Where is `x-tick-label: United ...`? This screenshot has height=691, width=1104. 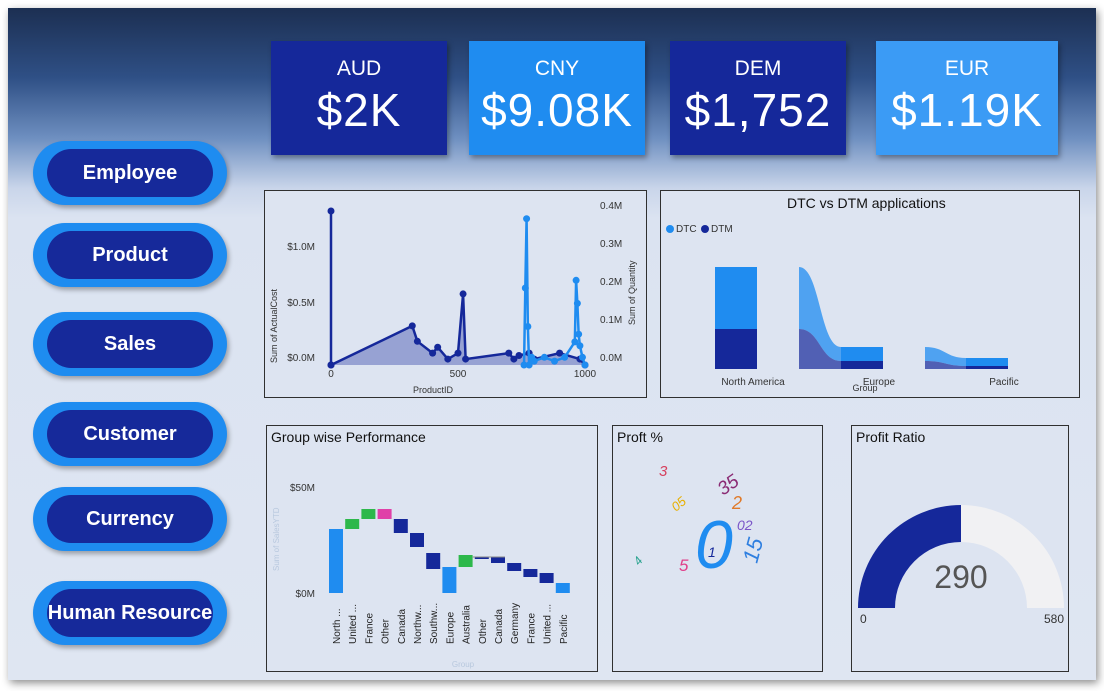 x-tick-label: United ... is located at coordinates (353, 624).